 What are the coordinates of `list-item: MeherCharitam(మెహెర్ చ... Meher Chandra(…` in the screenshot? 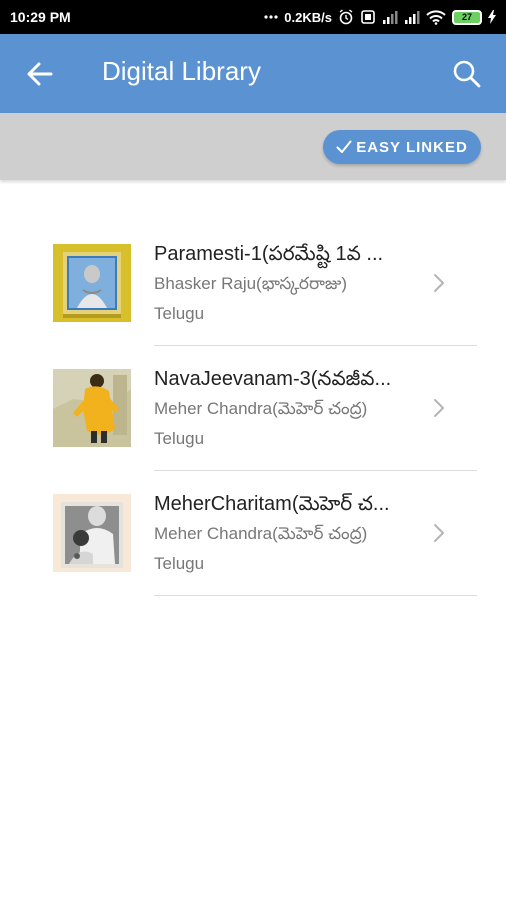 It's located at (253, 533).